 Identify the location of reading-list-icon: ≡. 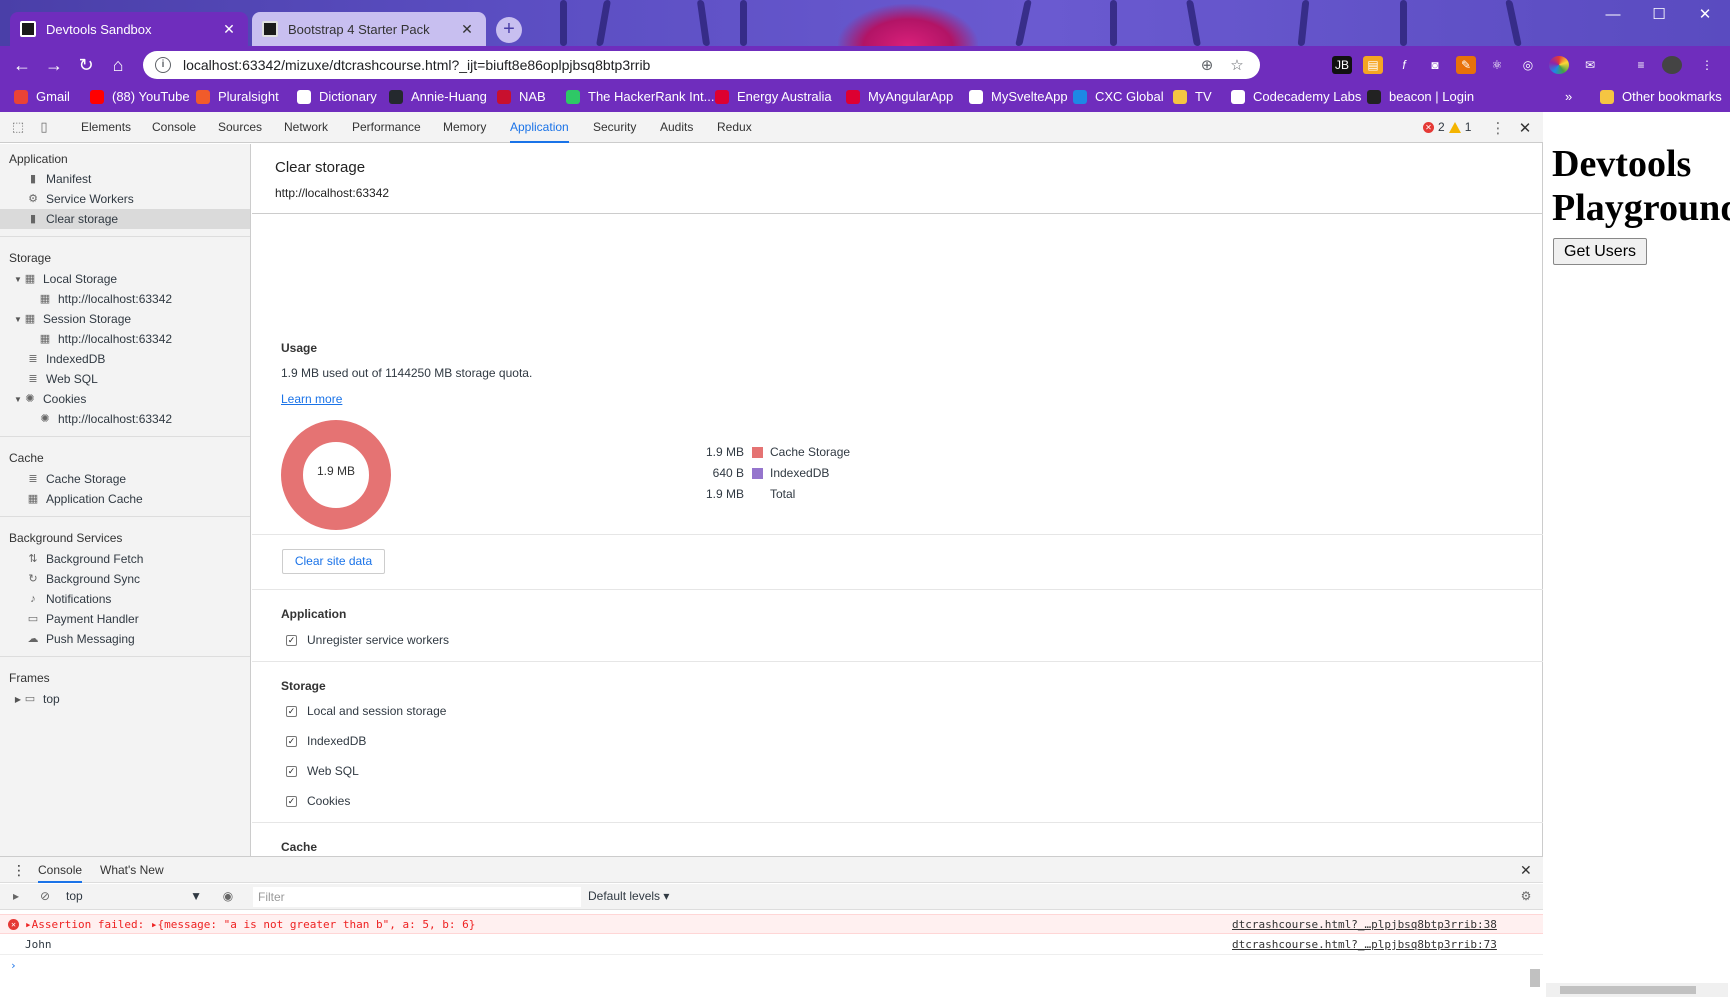
(1641, 65).